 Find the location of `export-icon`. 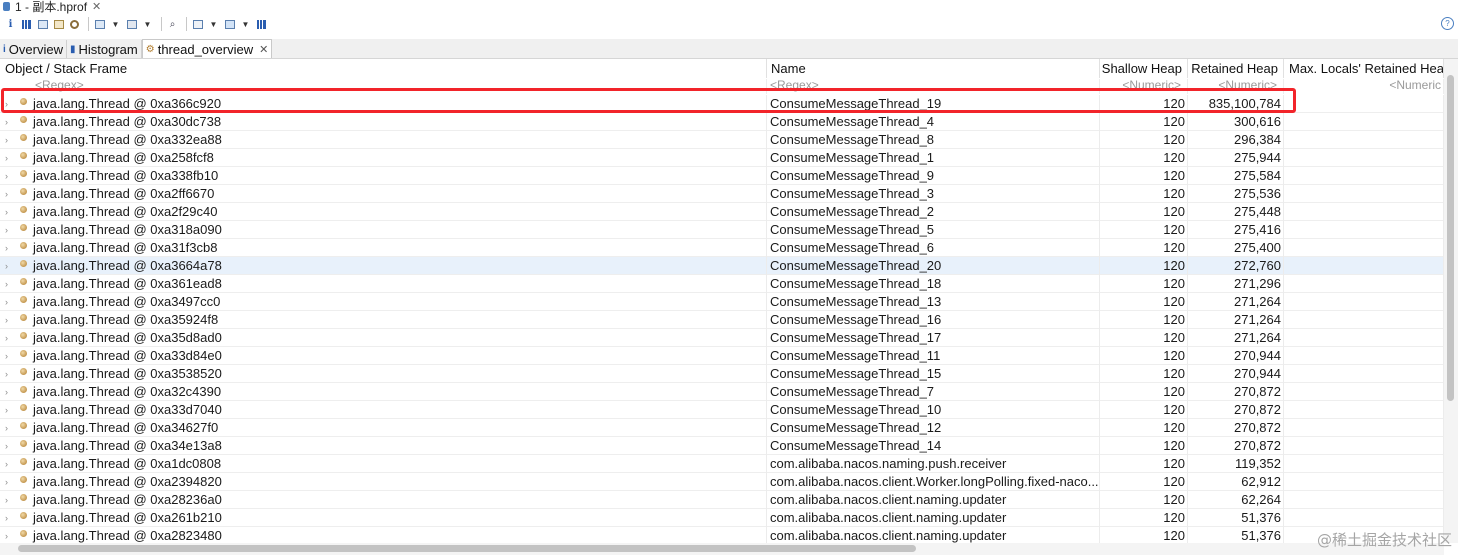

export-icon is located at coordinates (229, 24).